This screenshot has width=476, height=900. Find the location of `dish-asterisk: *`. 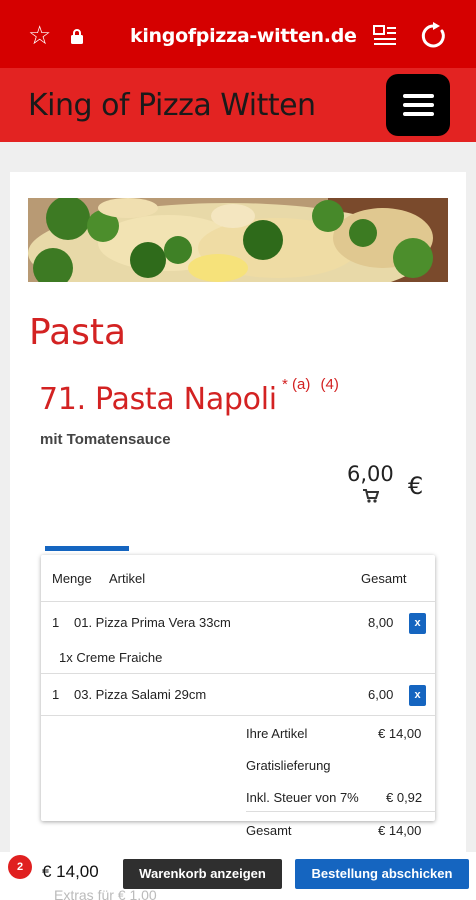

dish-asterisk: * is located at coordinates (285, 384).